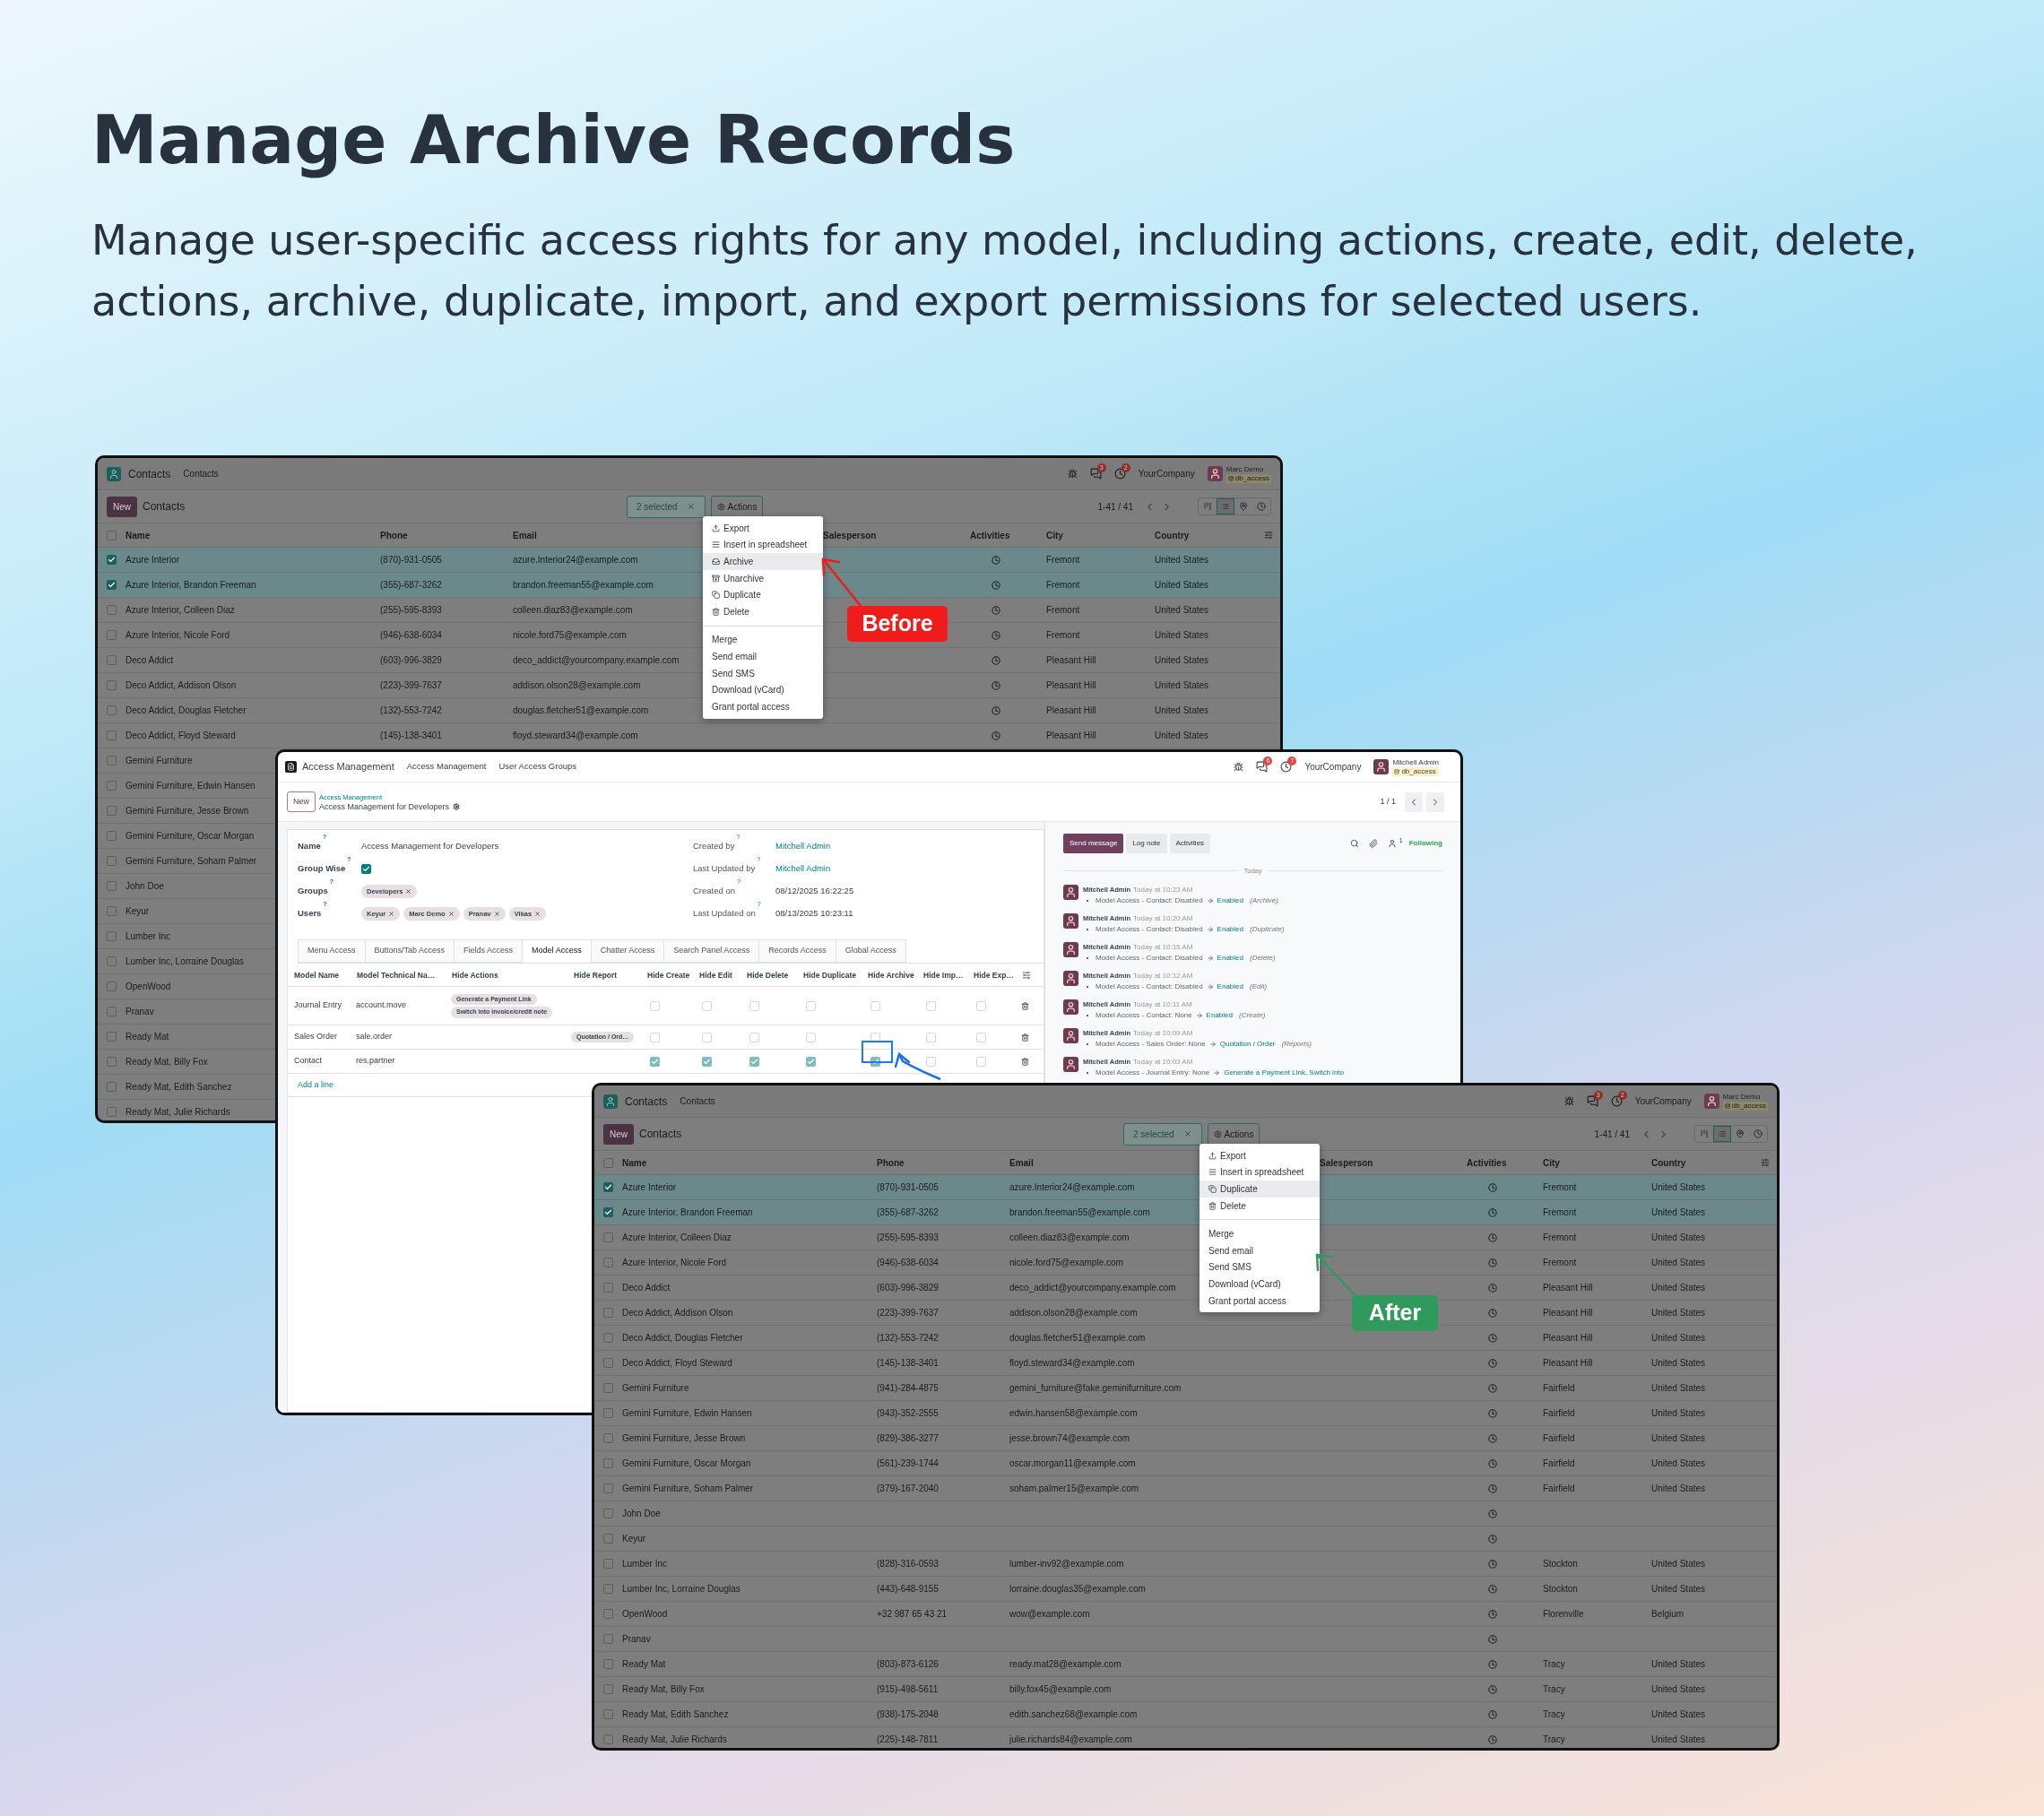 The width and height of the screenshot is (2044, 1816). I want to click on list-view-icon, so click(1225, 506).